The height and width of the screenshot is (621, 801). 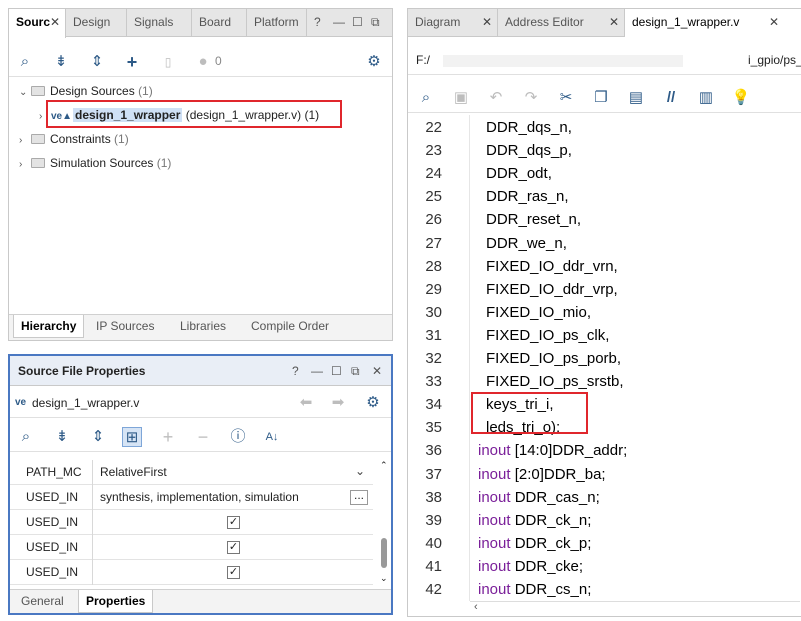 What do you see at coordinates (203, 326) in the screenshot?
I see `tab-libraries: Libraries` at bounding box center [203, 326].